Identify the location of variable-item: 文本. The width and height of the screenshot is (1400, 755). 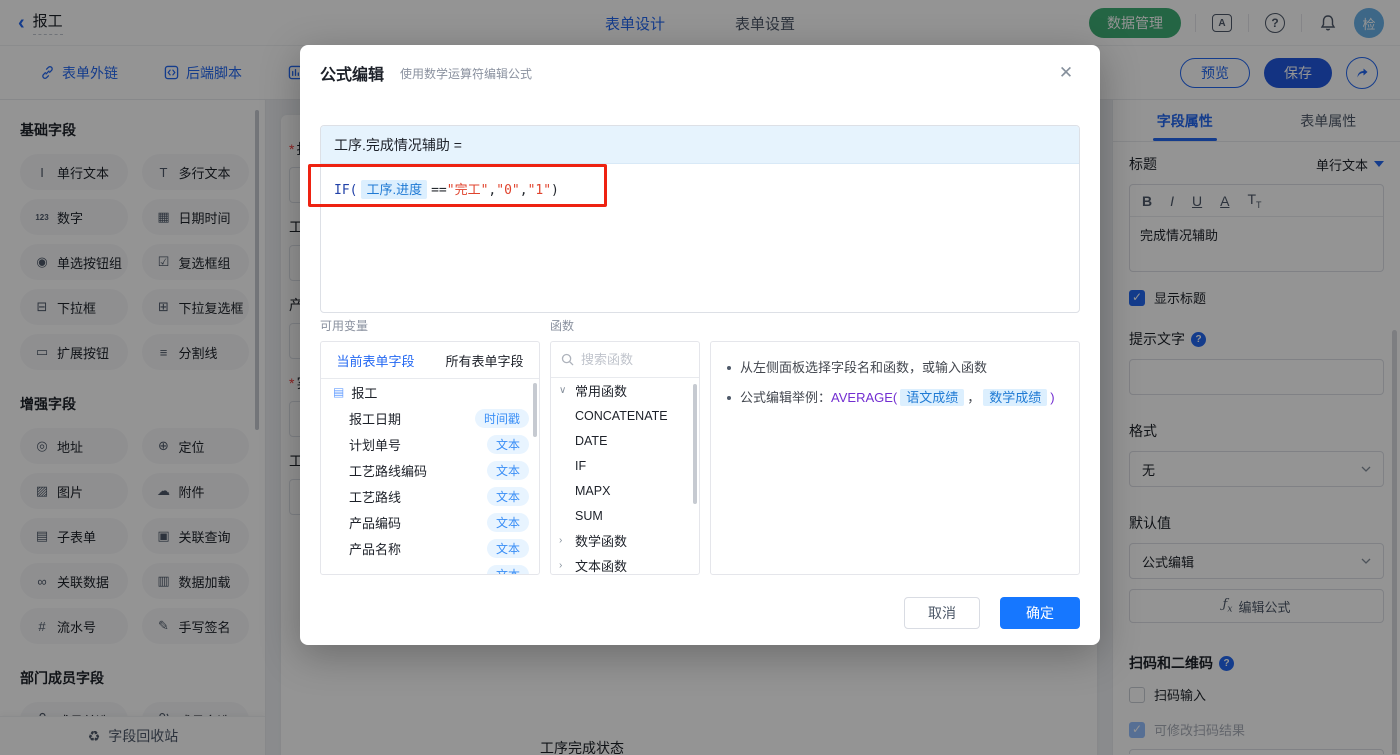
(430, 567).